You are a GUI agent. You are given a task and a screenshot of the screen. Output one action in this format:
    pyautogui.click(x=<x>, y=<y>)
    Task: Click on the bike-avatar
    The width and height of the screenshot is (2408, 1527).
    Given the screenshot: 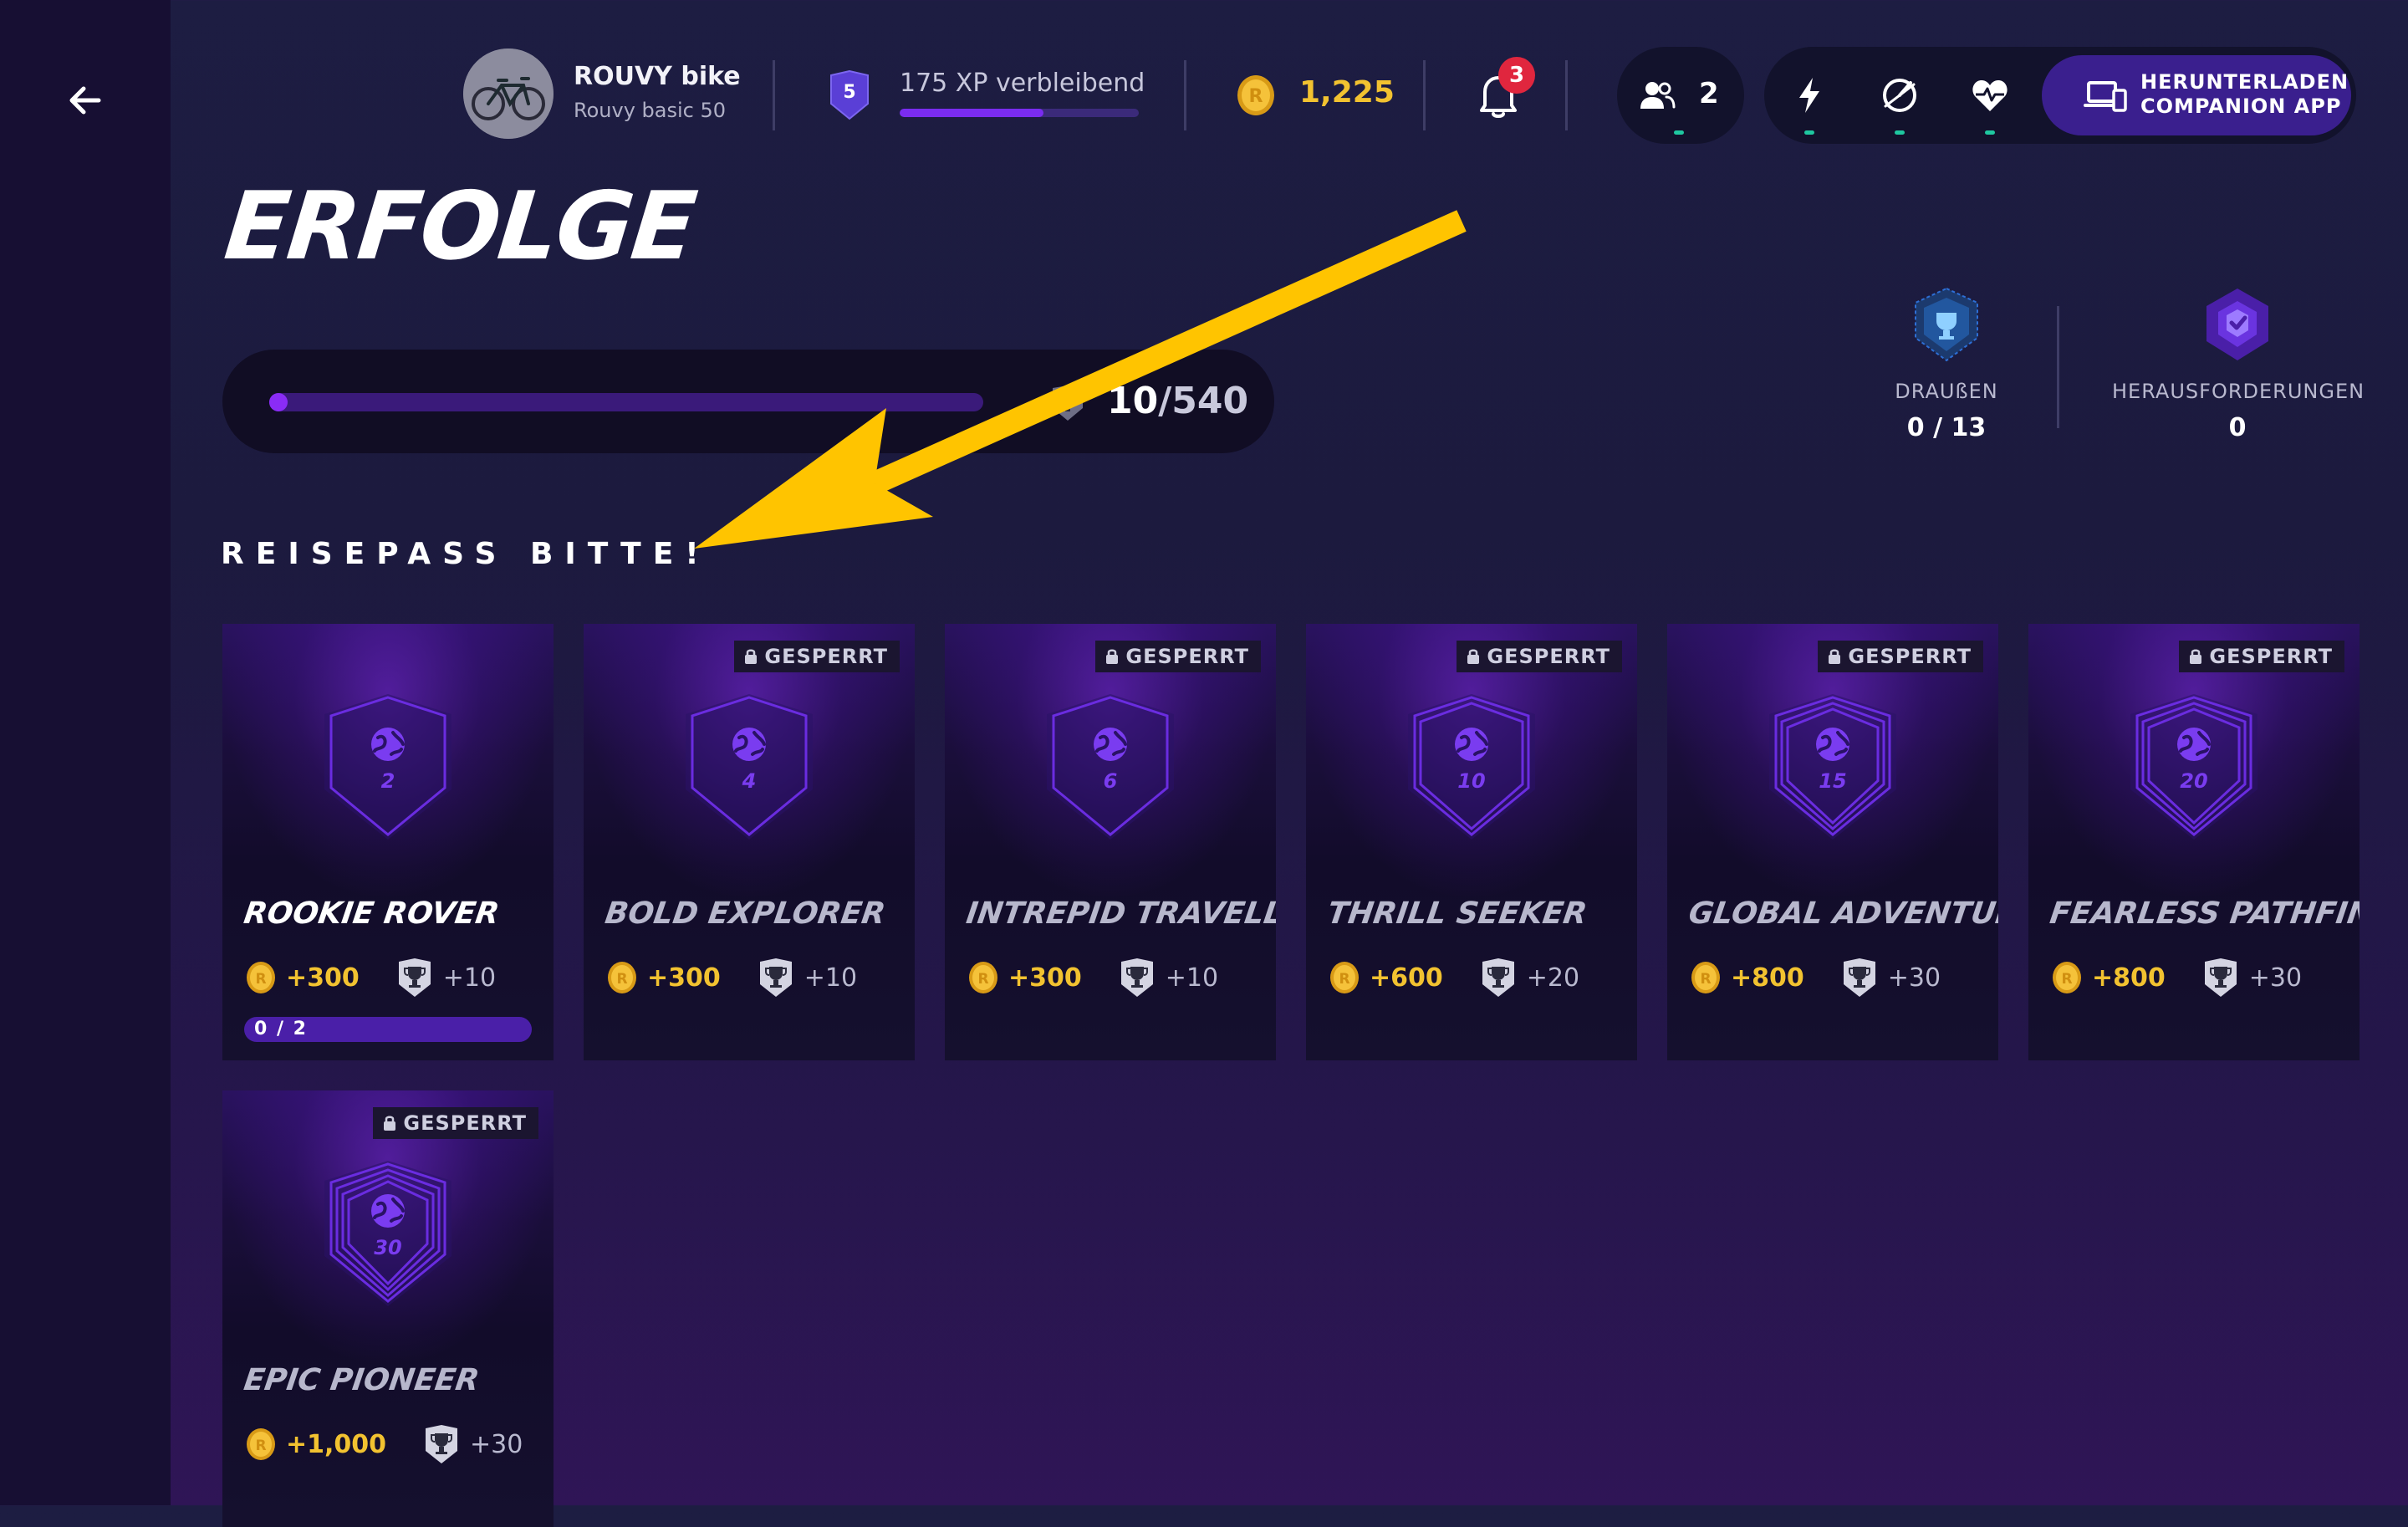 What is the action you would take?
    pyautogui.click(x=509, y=94)
    